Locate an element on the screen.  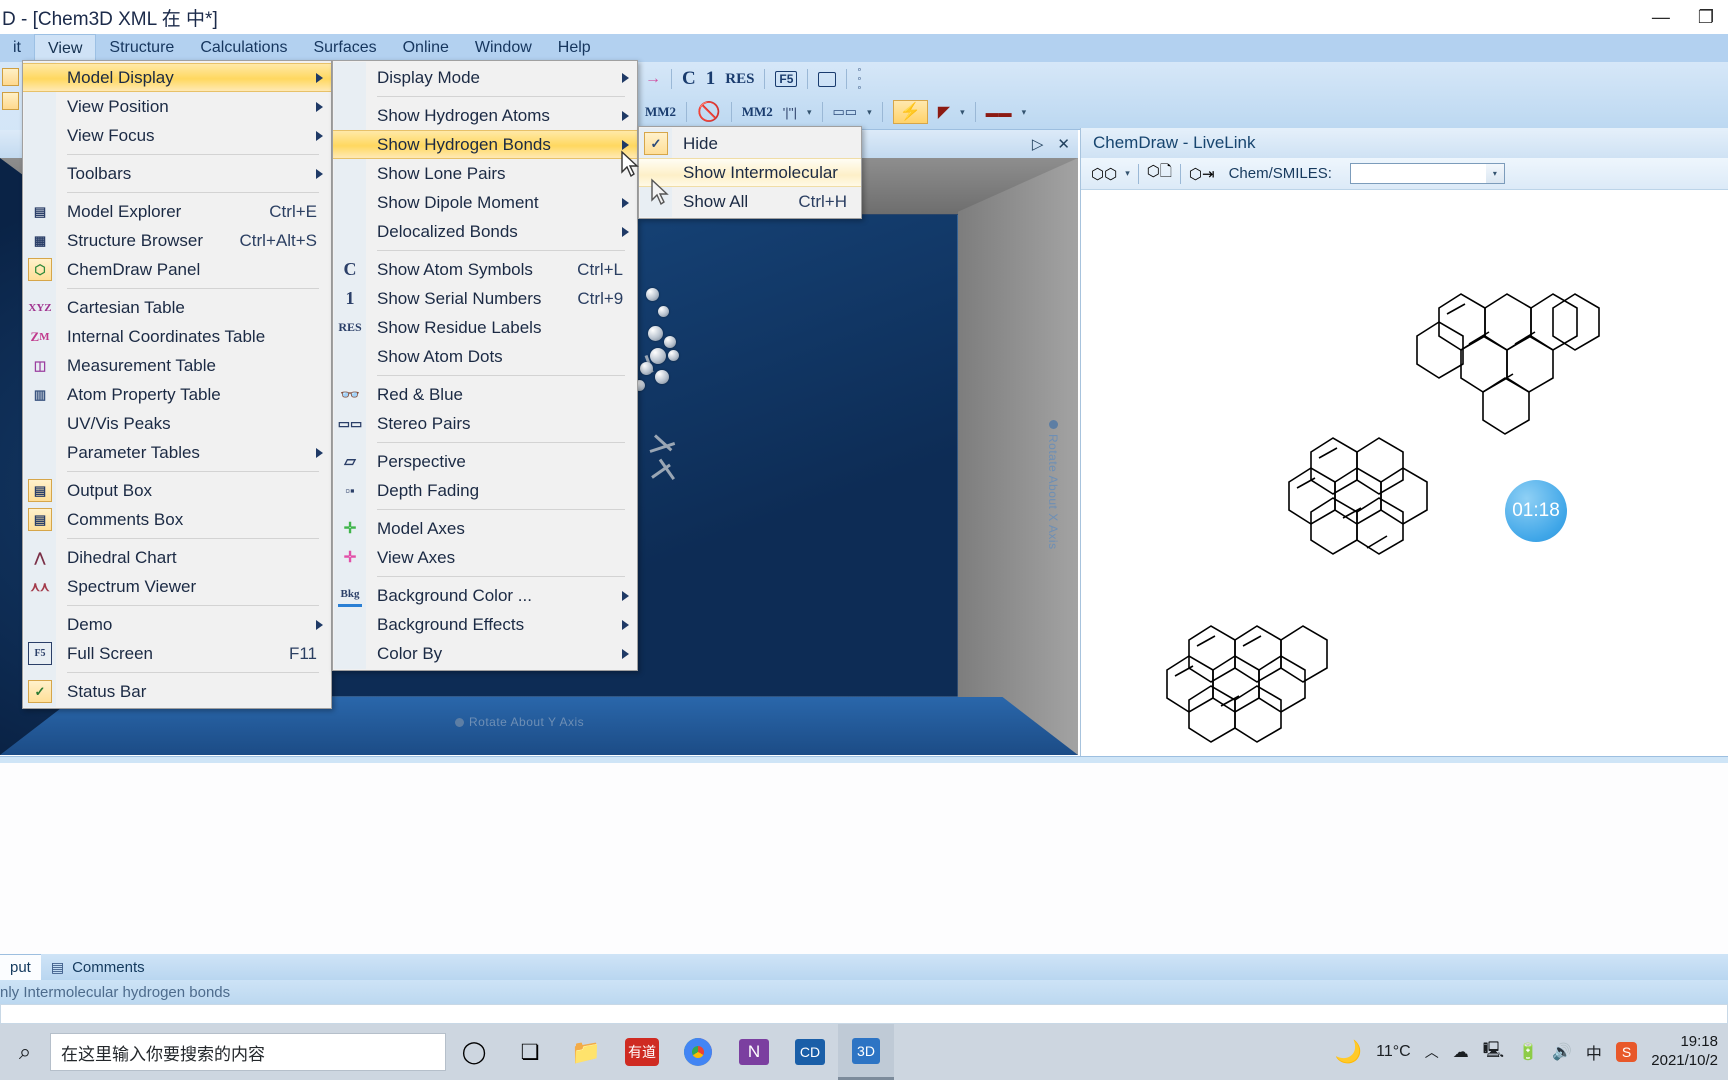
taskbar-file-explorer-icon: 📁 is located at coordinates (586, 1052).